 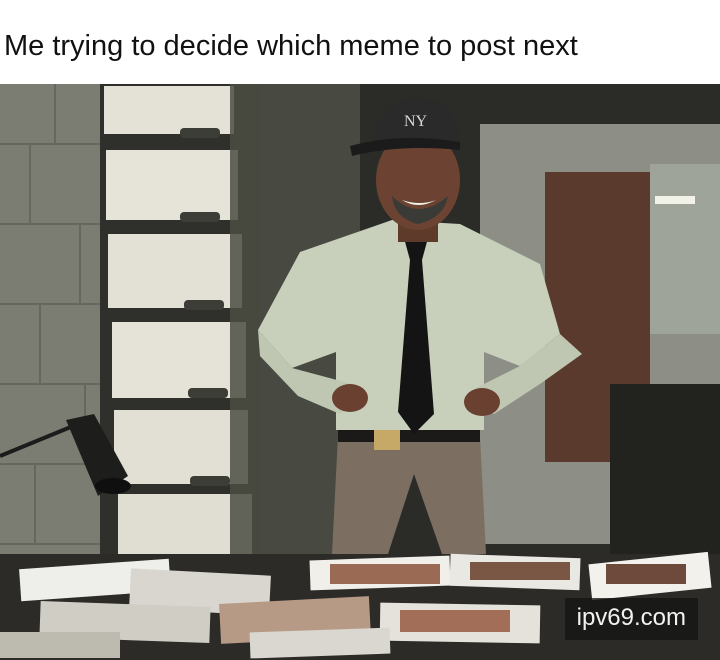 I want to click on watermark: ipv69.com, so click(x=631, y=619).